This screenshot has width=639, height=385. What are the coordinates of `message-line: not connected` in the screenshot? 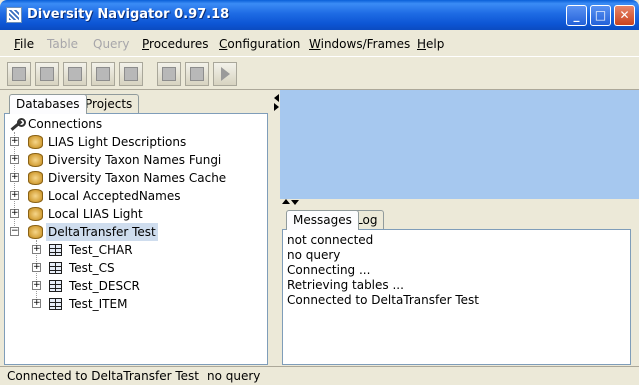 It's located at (330, 240).